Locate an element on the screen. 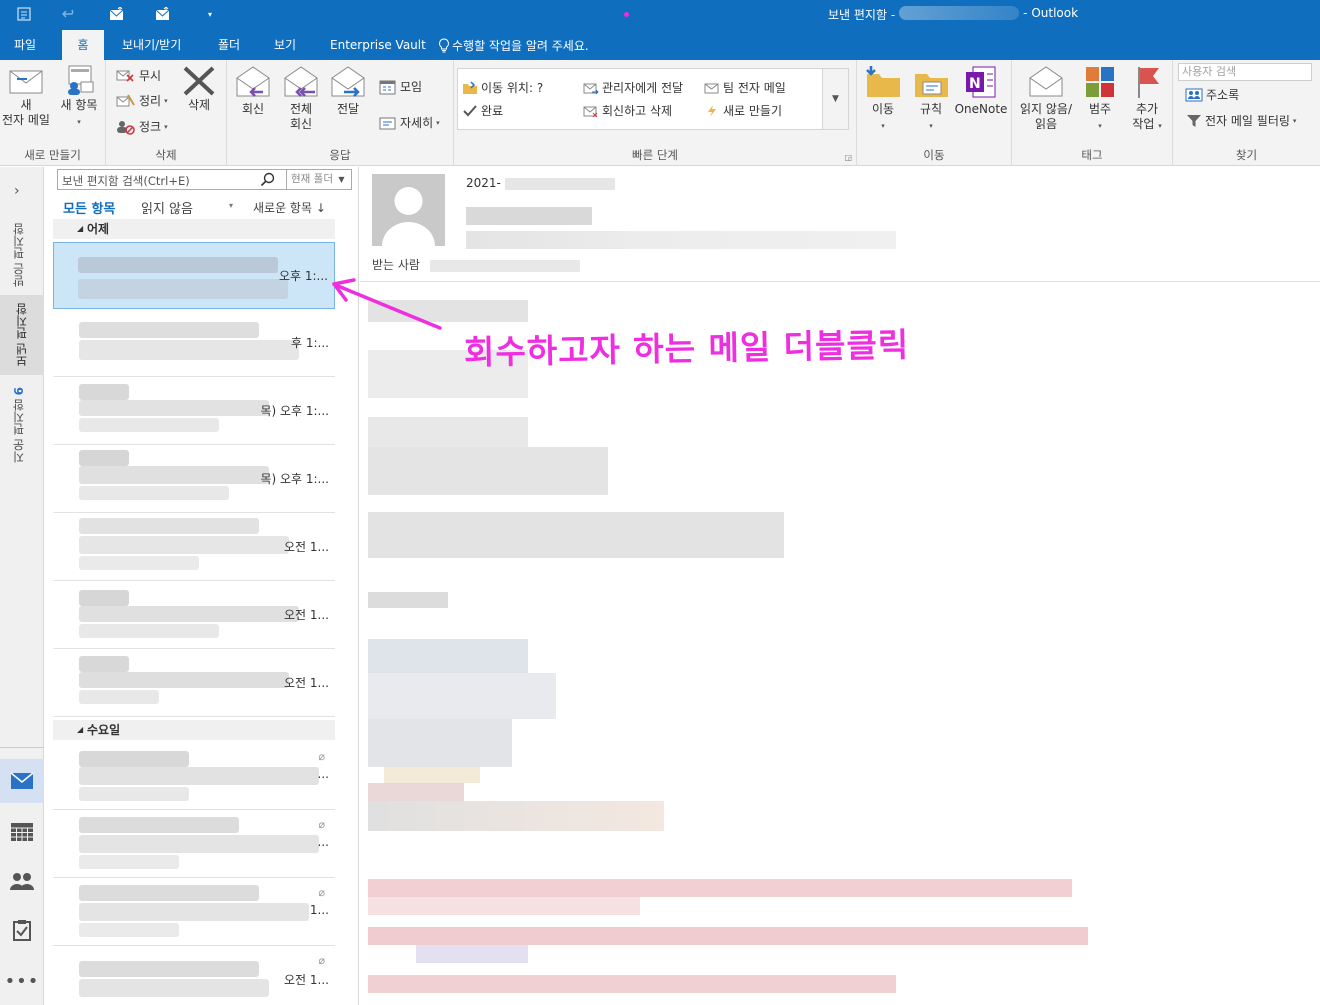 The height and width of the screenshot is (1005, 1320). filter-all-button: 모든 항목 is located at coordinates (89, 207).